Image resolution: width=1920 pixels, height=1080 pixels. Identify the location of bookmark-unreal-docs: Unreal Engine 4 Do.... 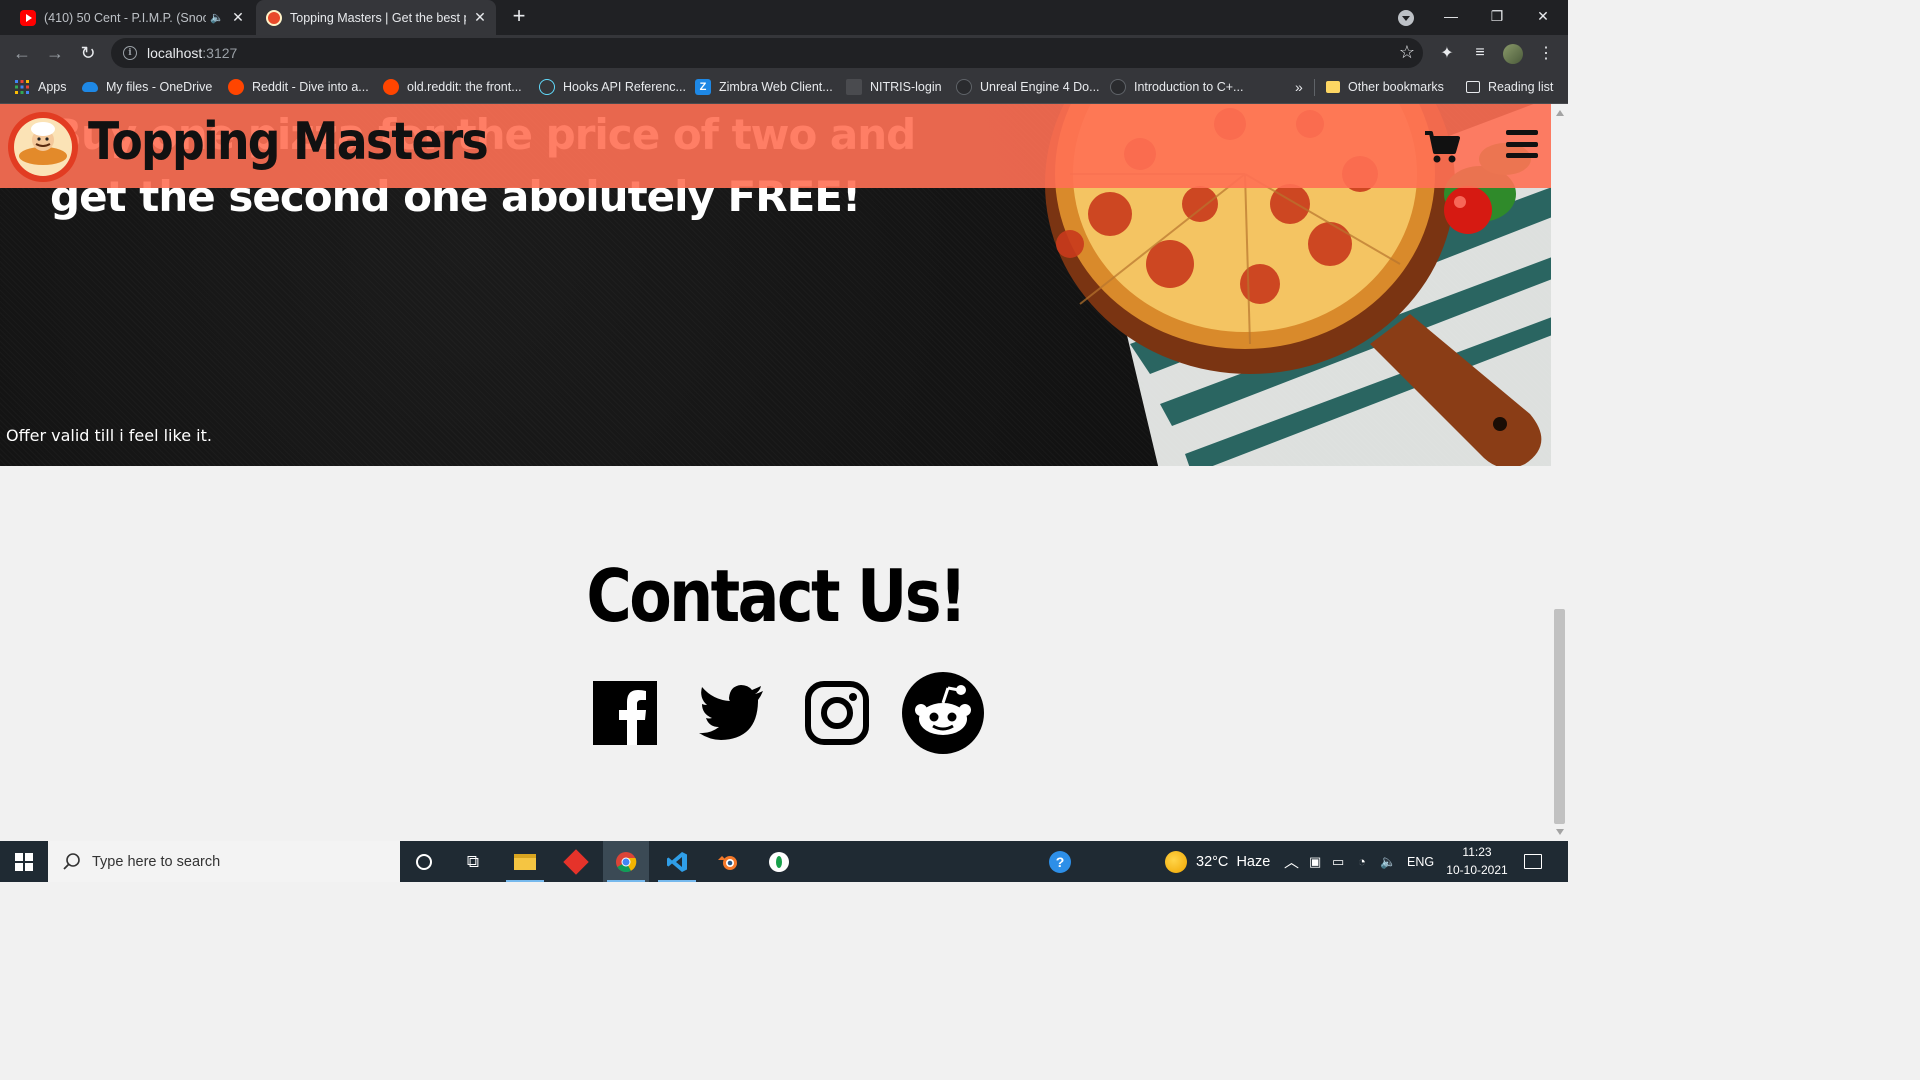
(1028, 87).